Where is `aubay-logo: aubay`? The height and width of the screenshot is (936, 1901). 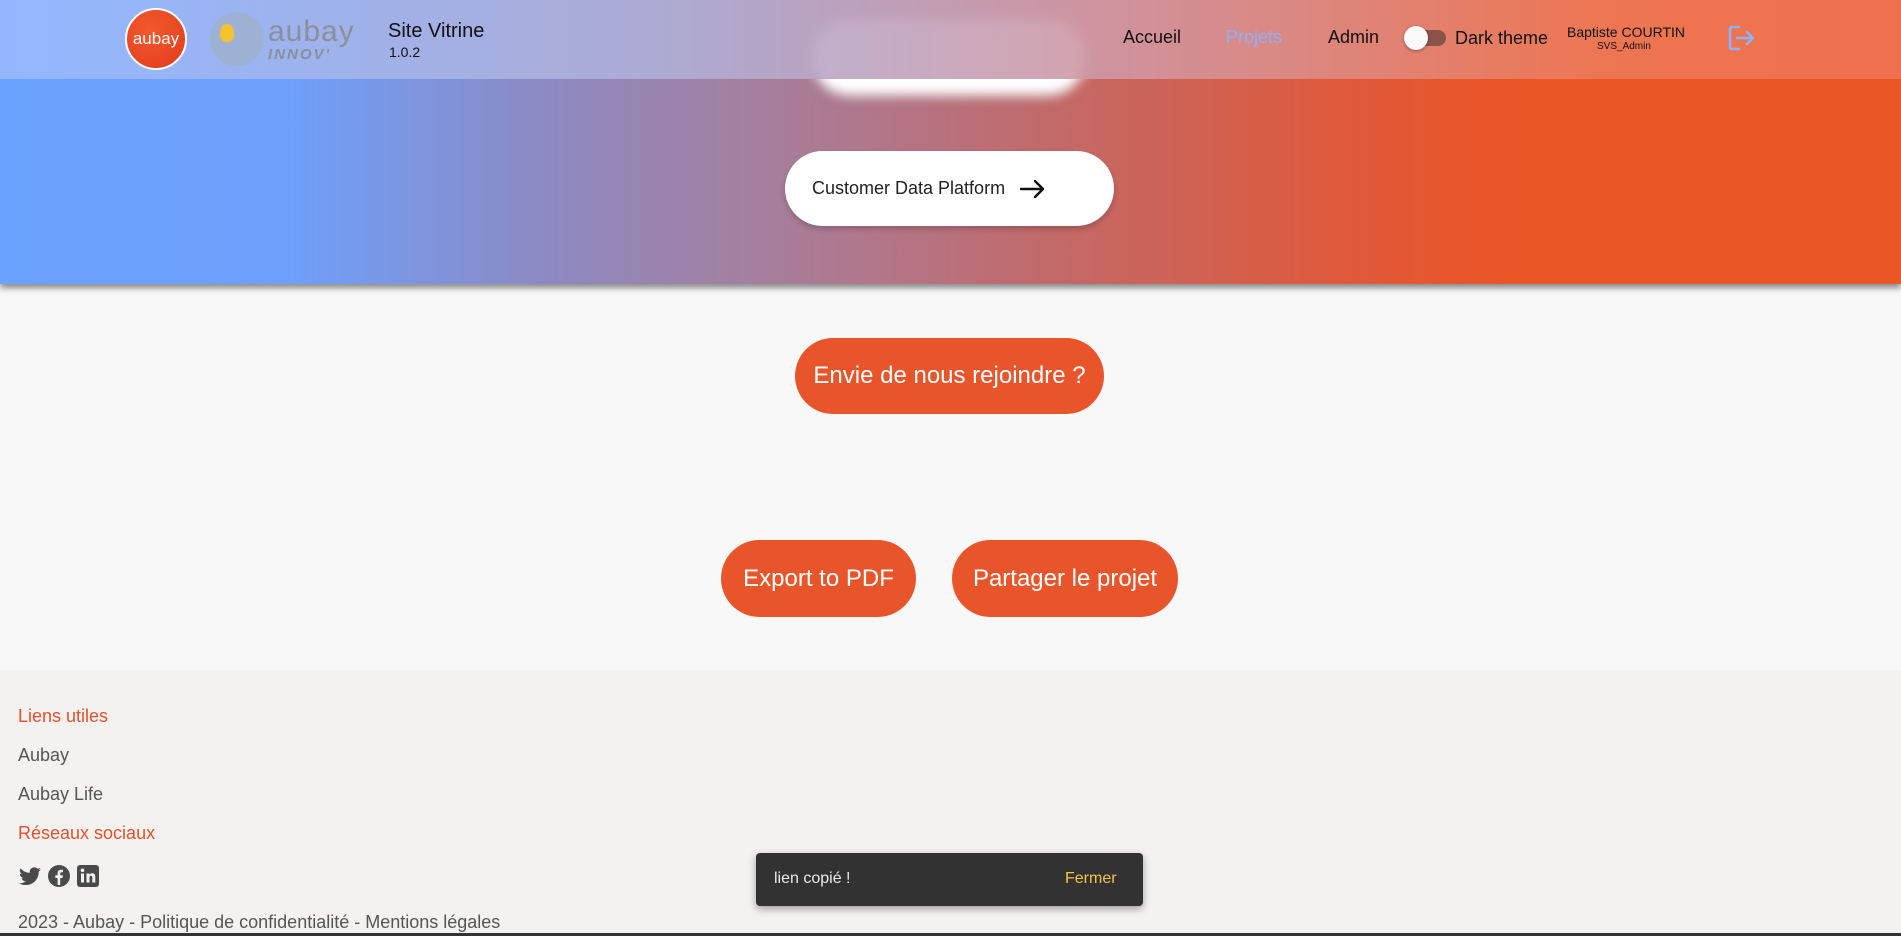 aubay-logo: aubay is located at coordinates (156, 39).